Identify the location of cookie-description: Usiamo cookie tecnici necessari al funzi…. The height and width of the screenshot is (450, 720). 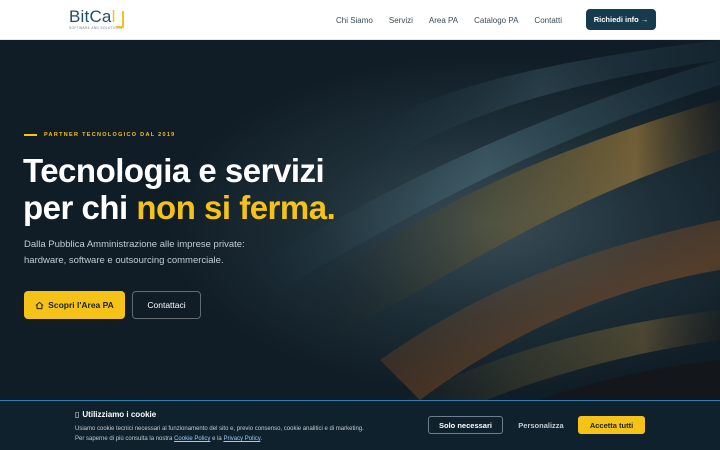
(247, 434).